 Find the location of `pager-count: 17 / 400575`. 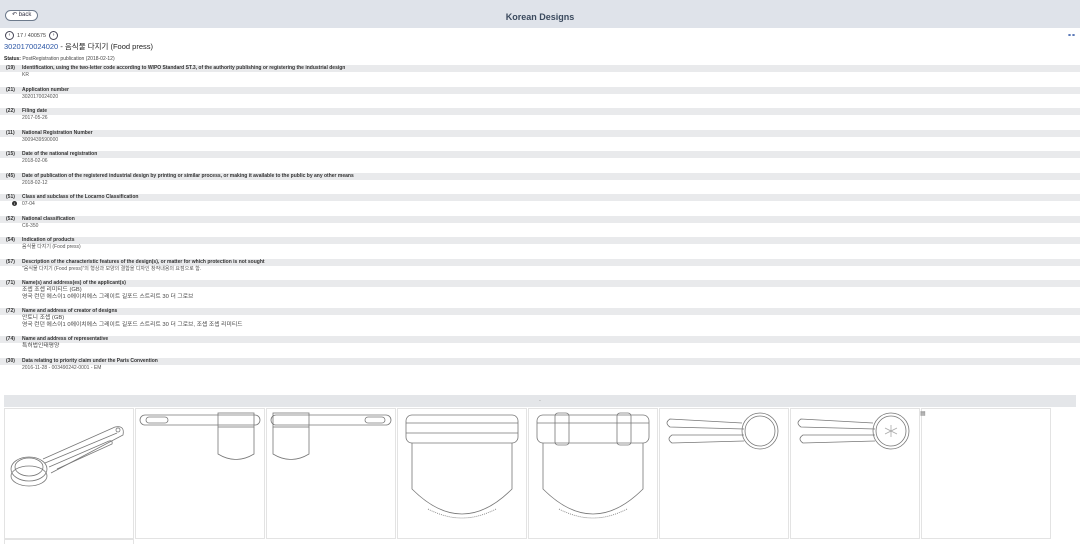

pager-count: 17 / 400575 is located at coordinates (32, 35).